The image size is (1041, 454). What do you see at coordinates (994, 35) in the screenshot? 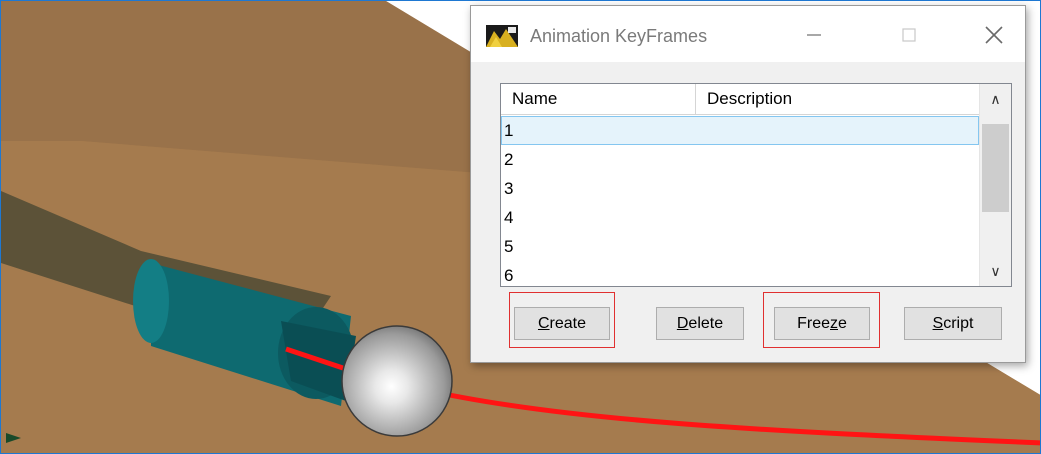
I see `close-button` at bounding box center [994, 35].